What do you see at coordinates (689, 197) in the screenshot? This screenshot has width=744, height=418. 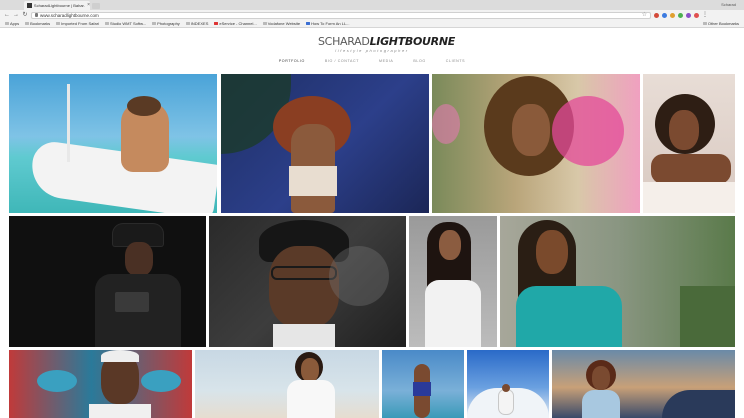 I see `pillow` at bounding box center [689, 197].